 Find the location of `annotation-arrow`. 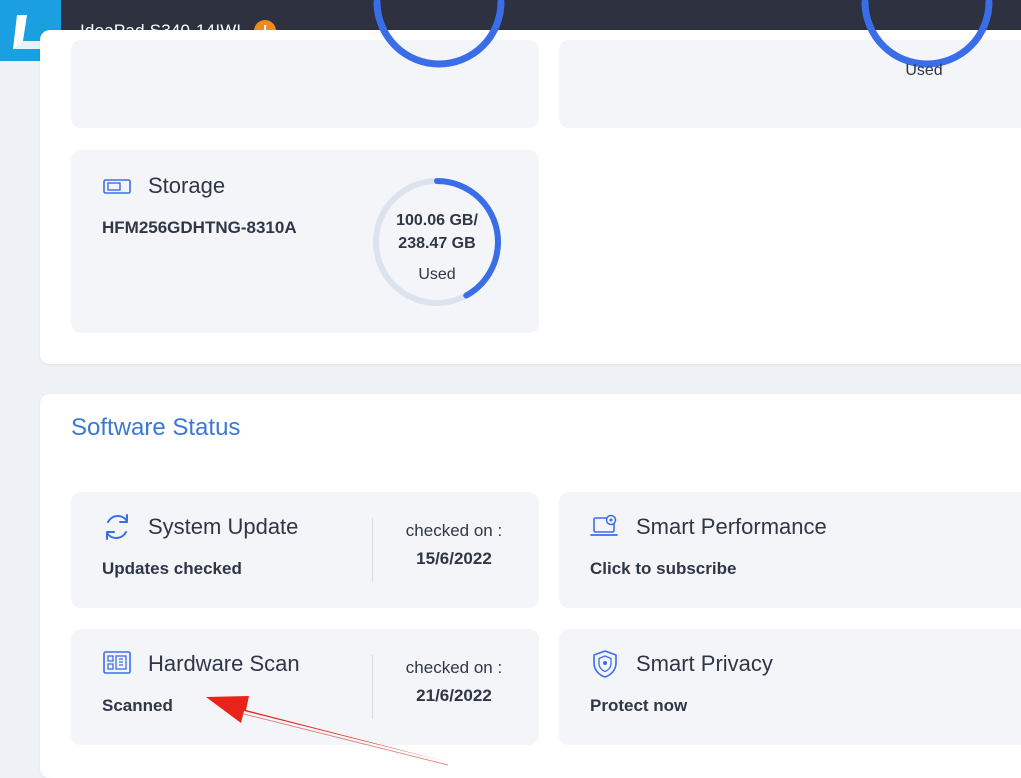

annotation-arrow is located at coordinates (327, 731).